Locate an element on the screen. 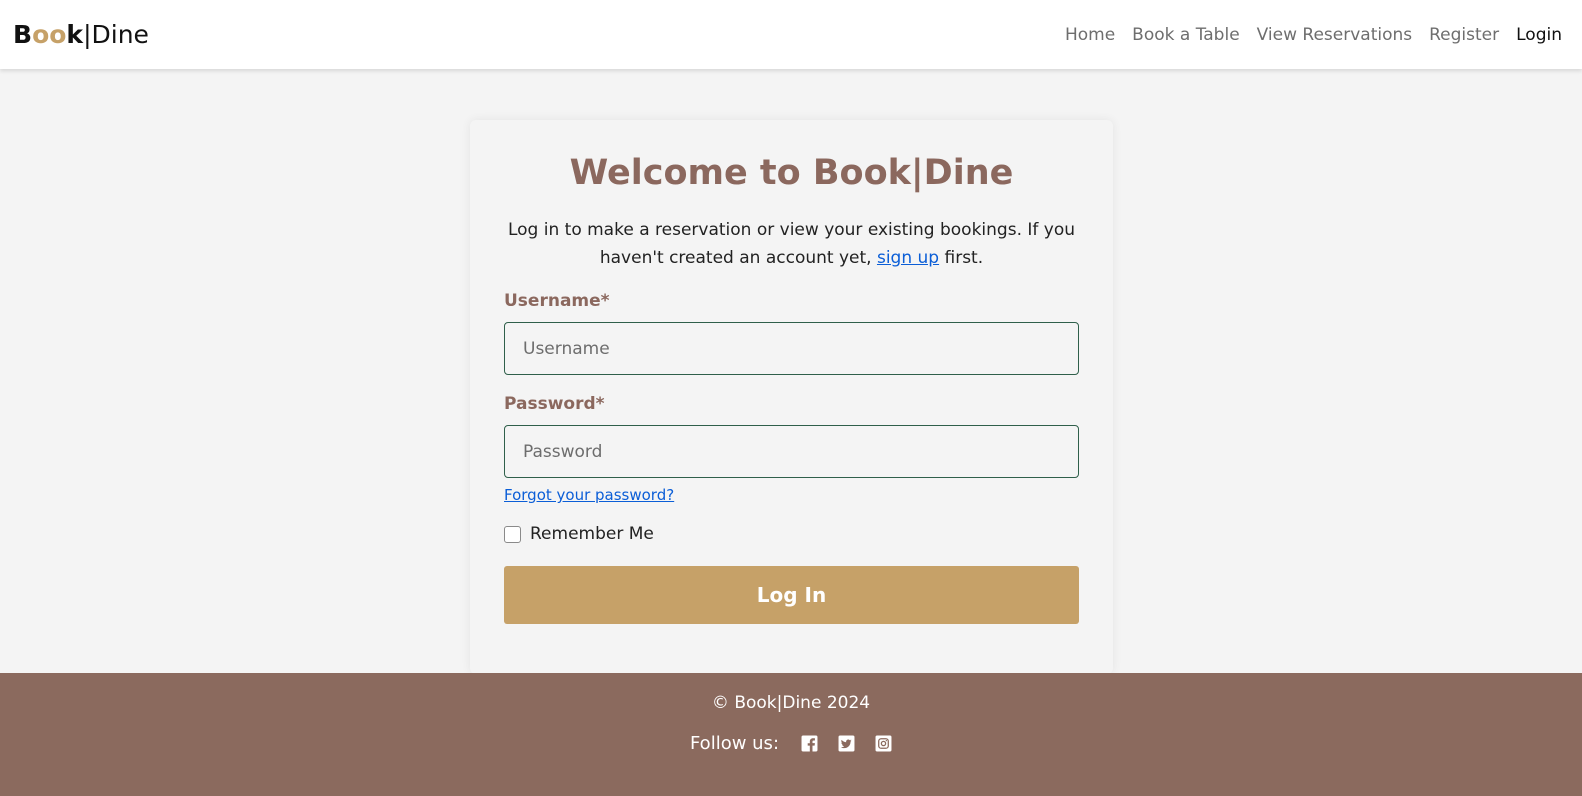 Image resolution: width=1582 pixels, height=796 pixels. facebook-icon is located at coordinates (809, 743).